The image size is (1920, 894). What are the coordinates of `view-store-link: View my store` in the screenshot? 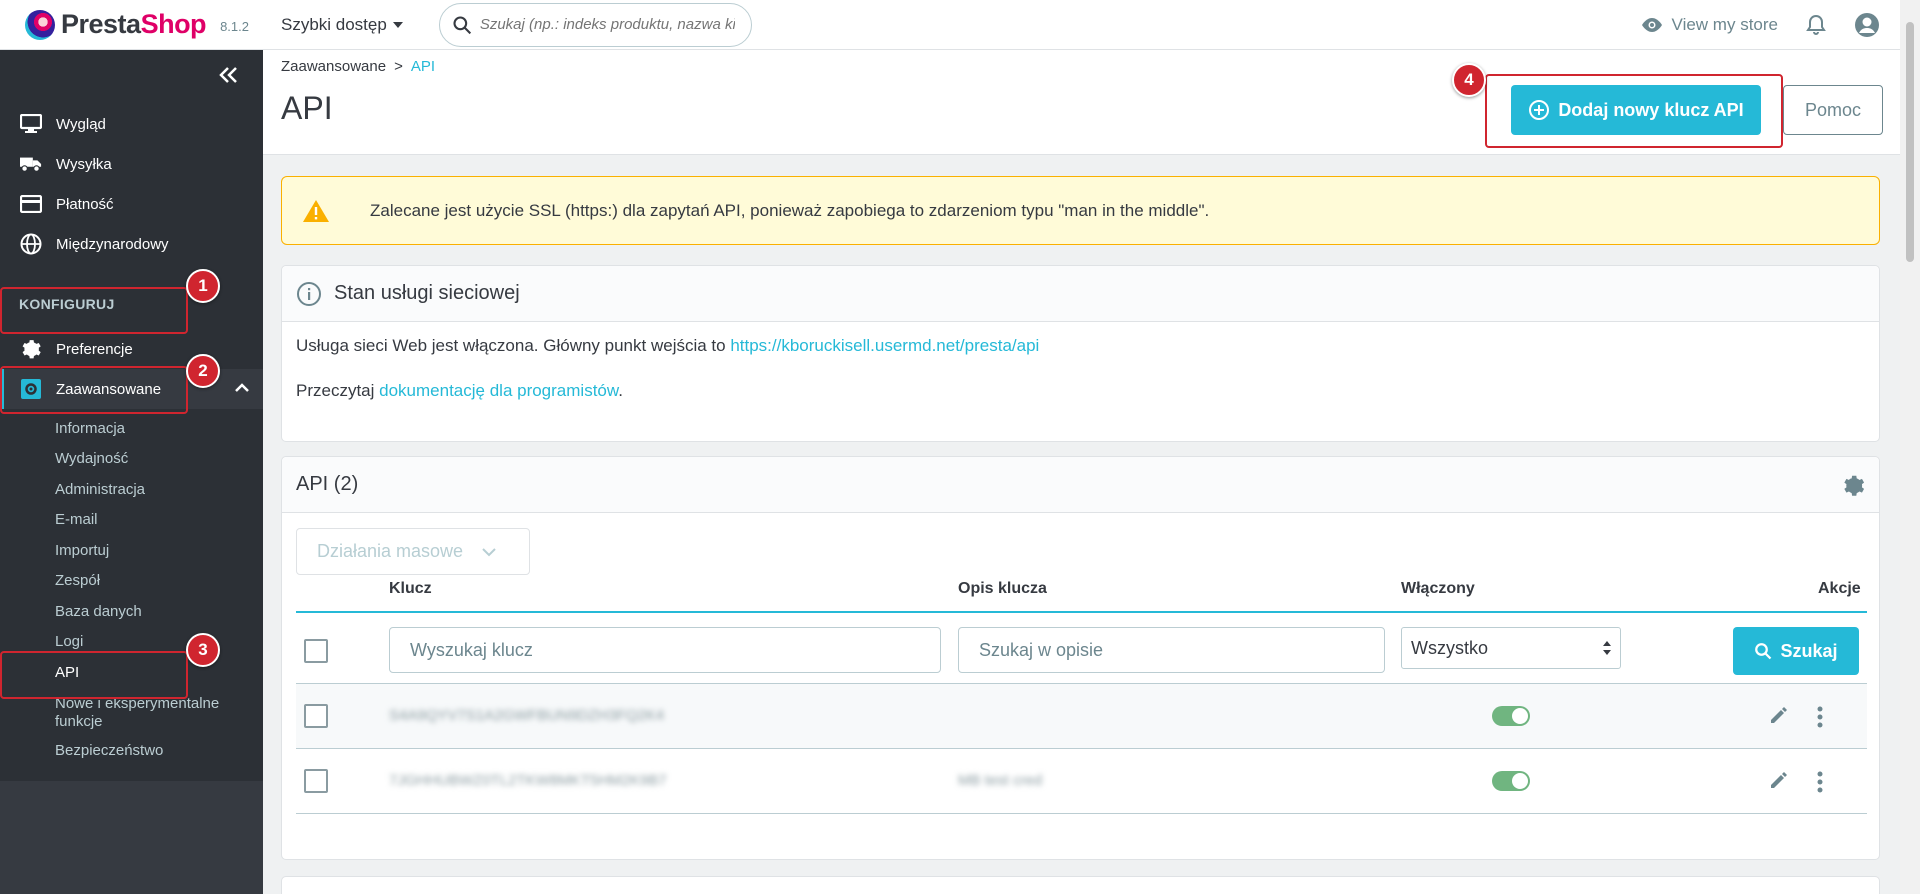 It's located at (1709, 25).